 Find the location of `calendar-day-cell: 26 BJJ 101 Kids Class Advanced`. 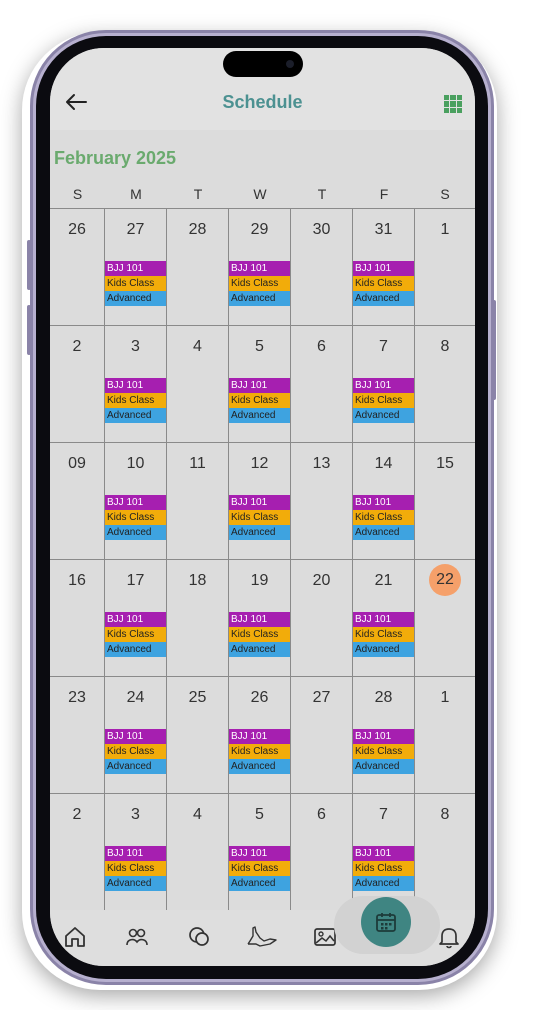

calendar-day-cell: 26 BJJ 101 Kids Class Advanced is located at coordinates (260, 735).